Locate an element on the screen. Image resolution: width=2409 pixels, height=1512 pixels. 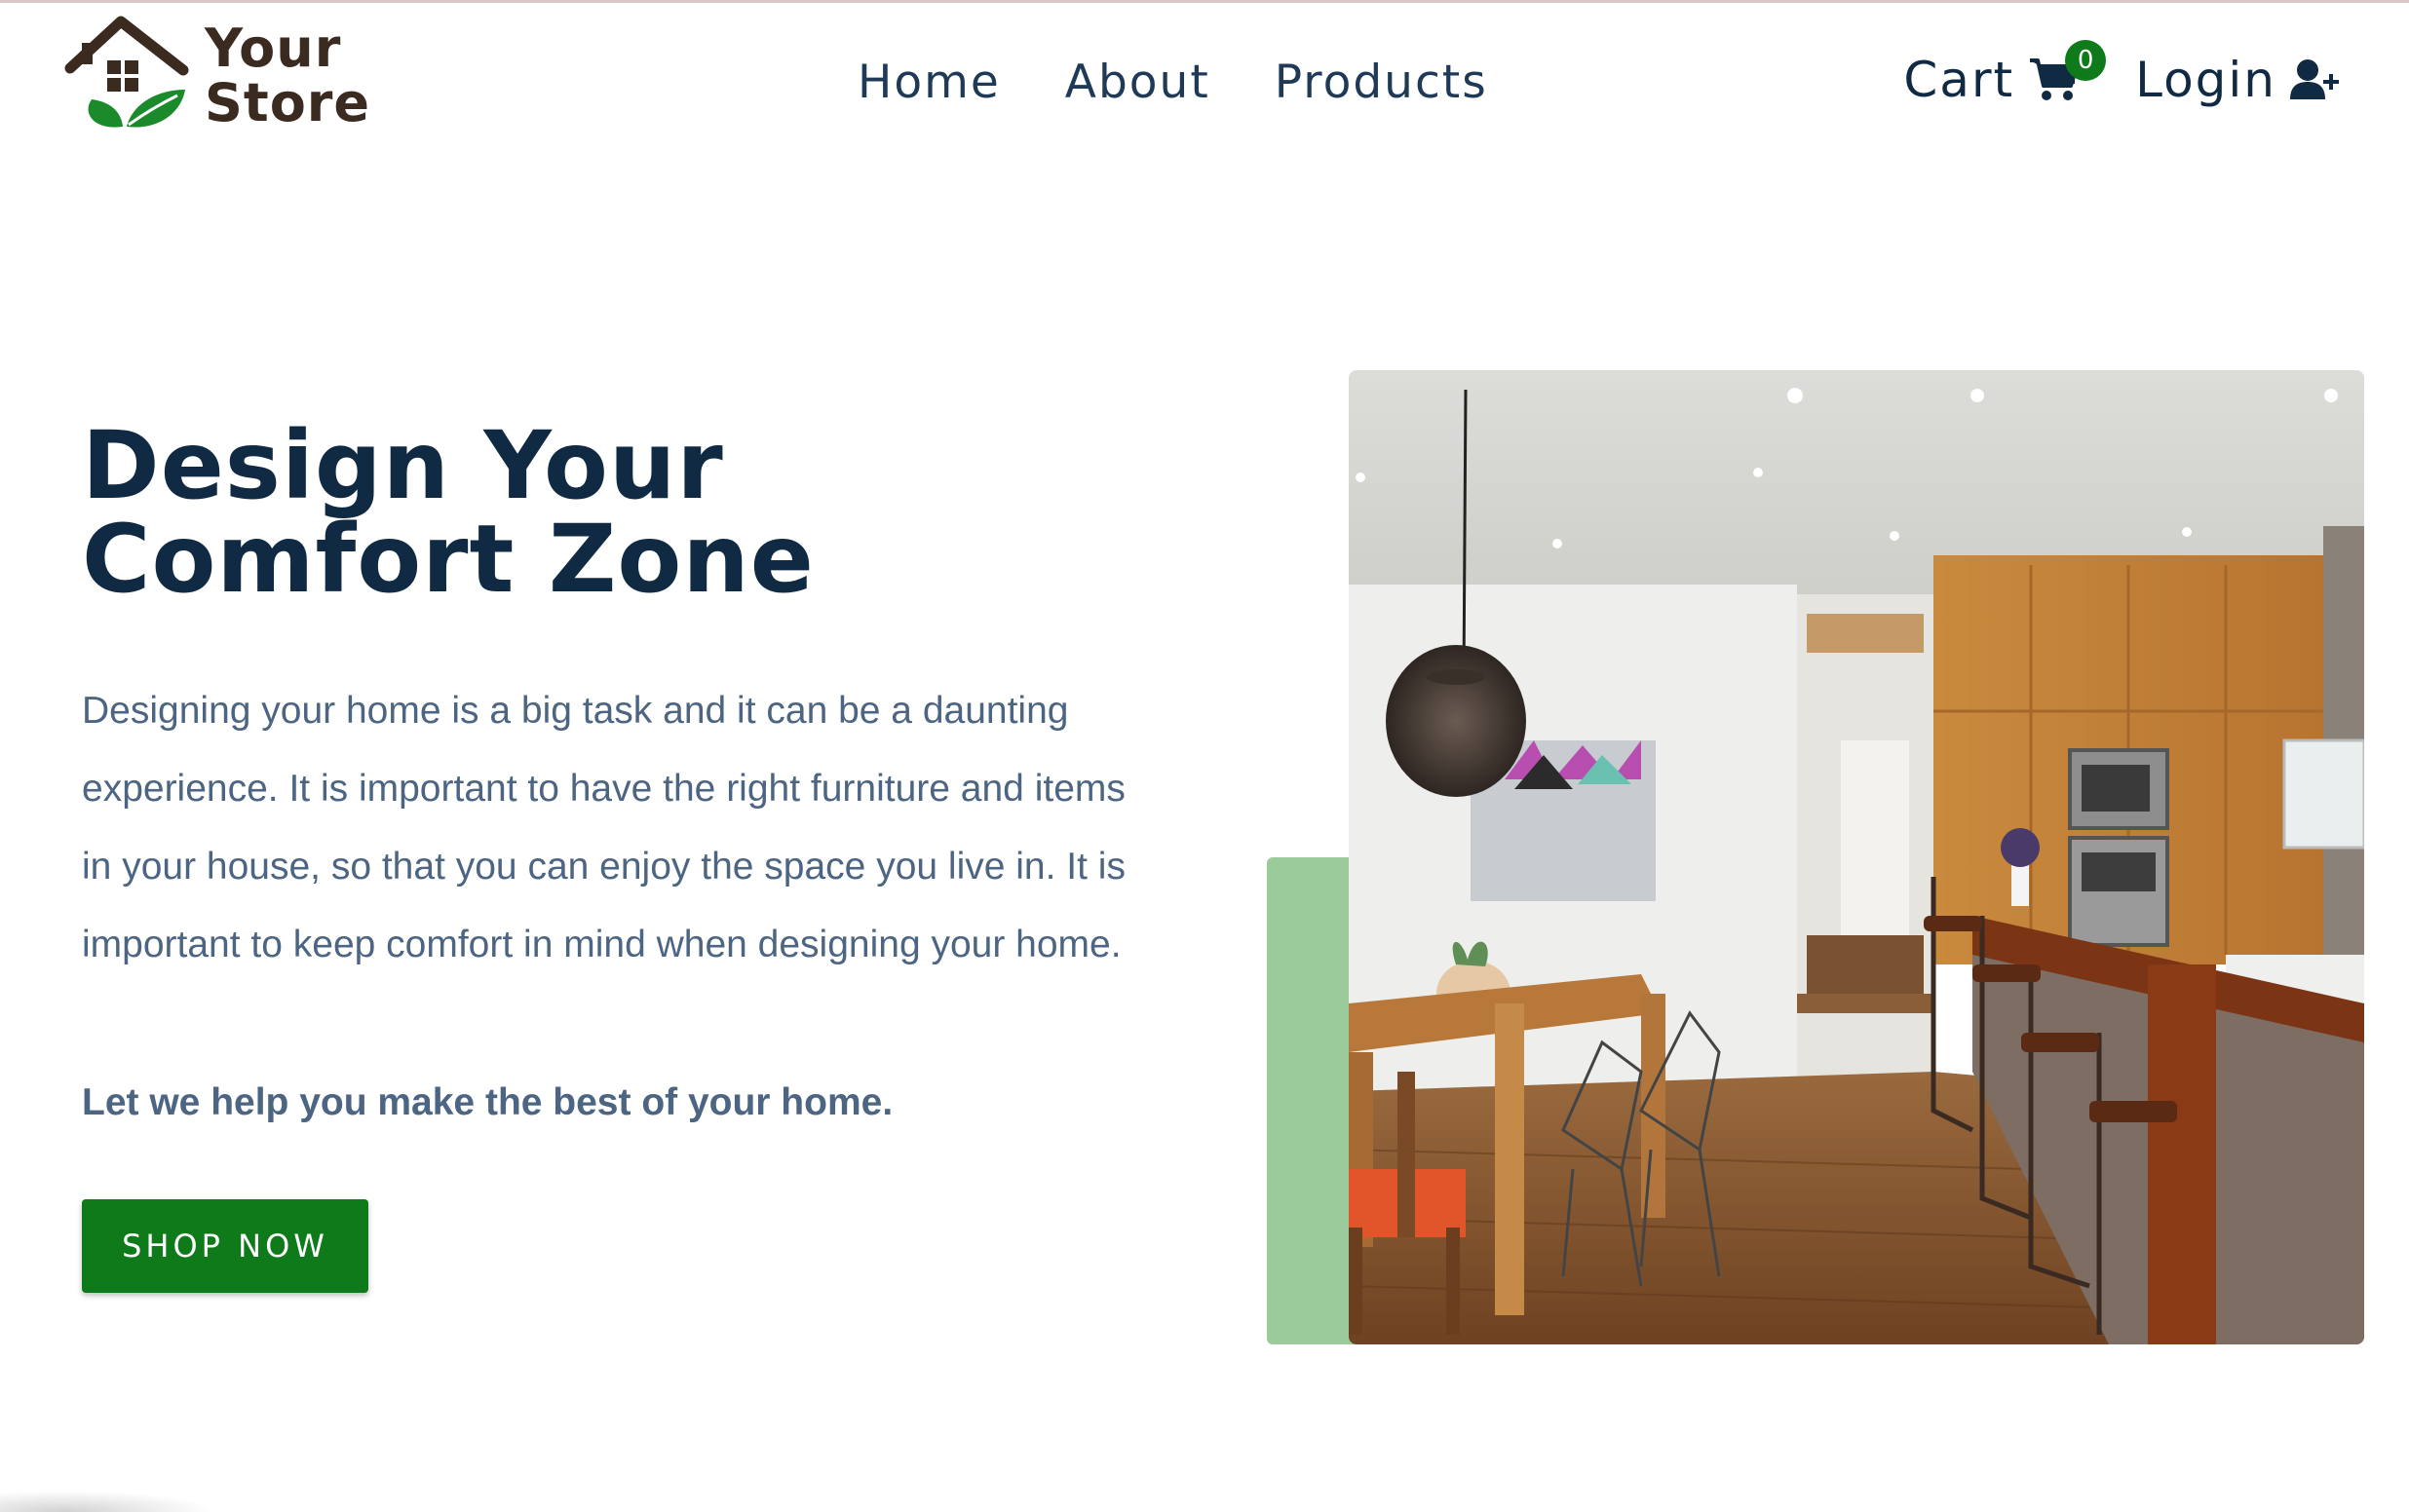
logo: Your Store is located at coordinates (230, 75).